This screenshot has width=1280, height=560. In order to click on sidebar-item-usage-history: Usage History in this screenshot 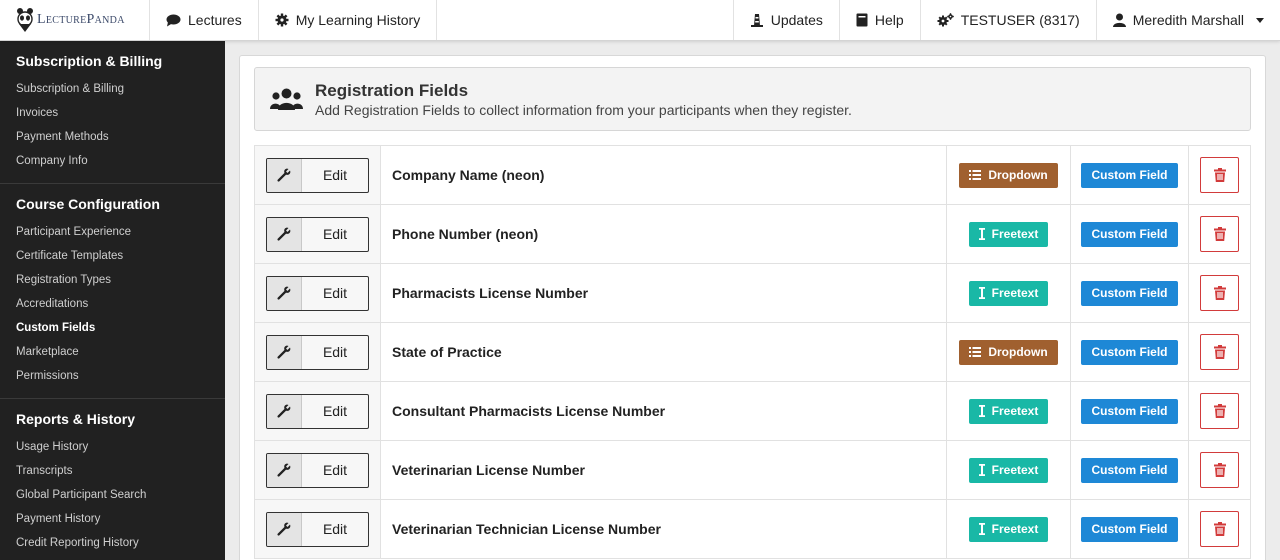, I will do `click(112, 447)`.